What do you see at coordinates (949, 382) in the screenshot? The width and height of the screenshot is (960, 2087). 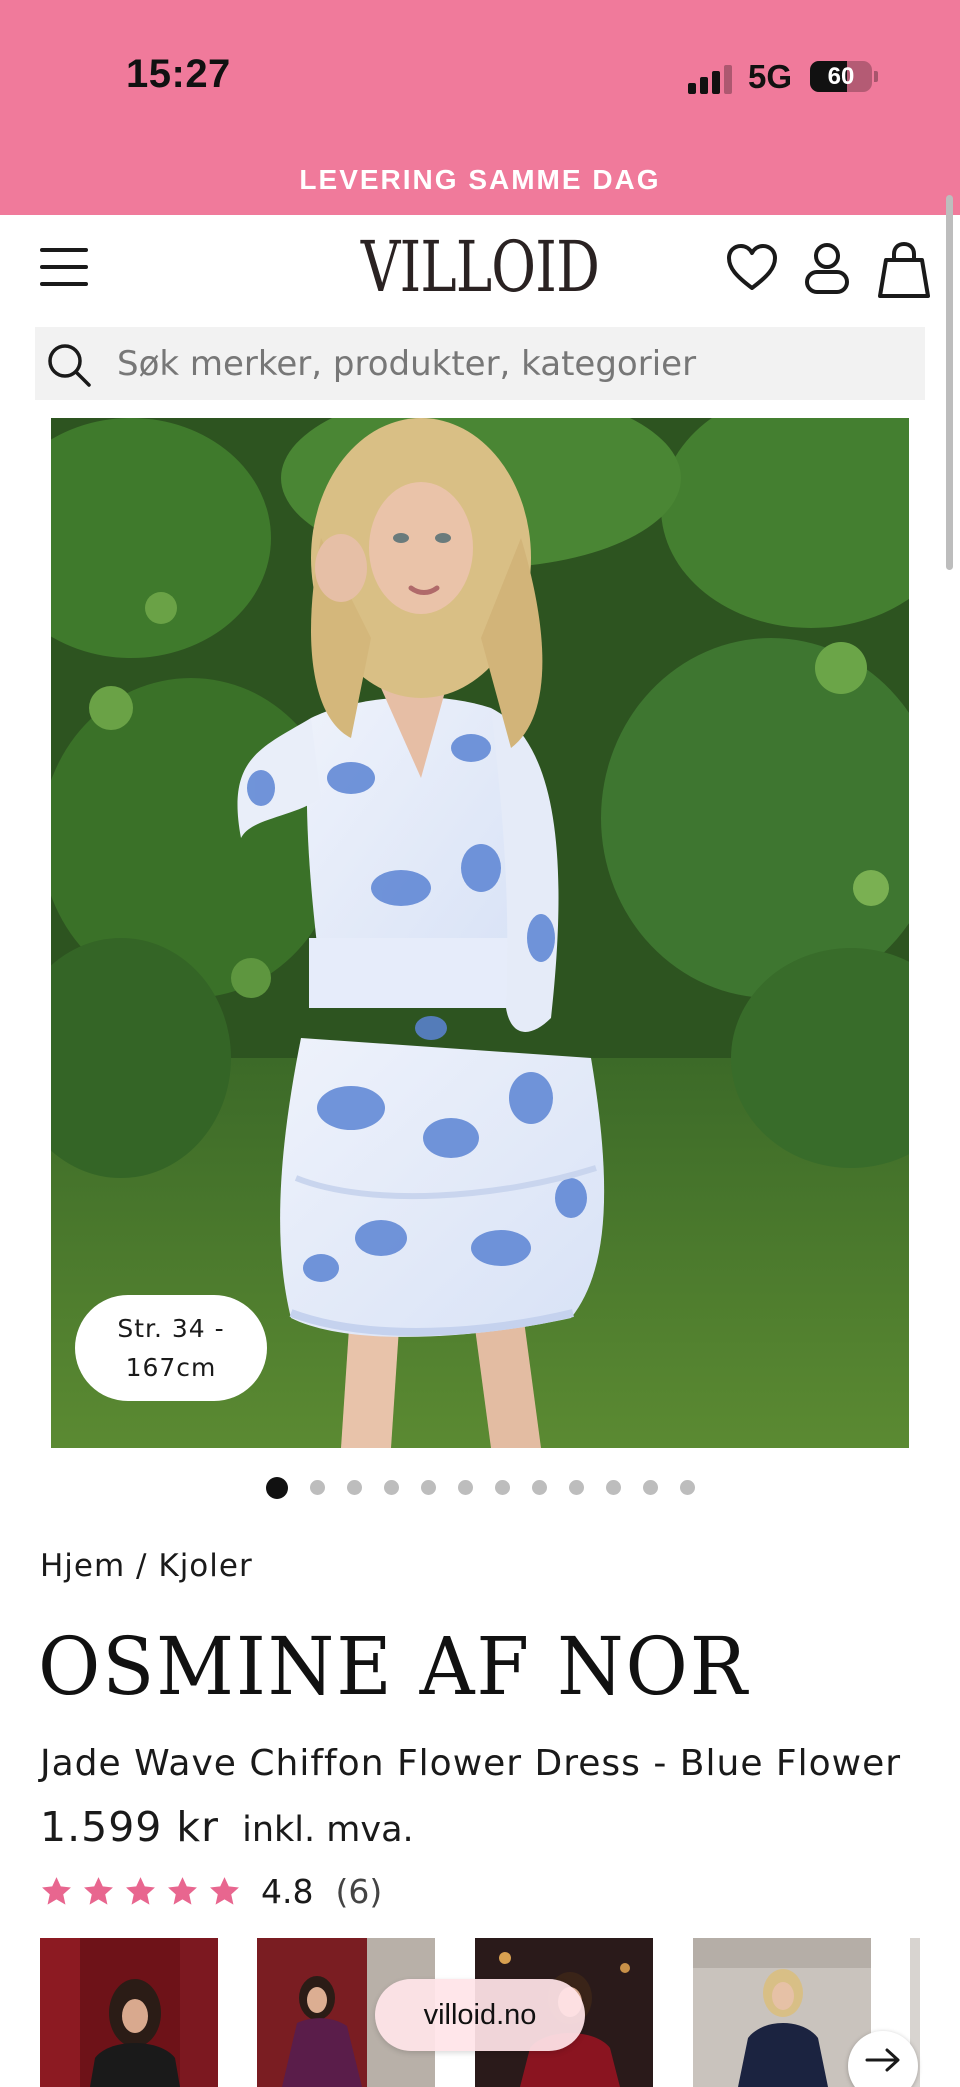 I see `page-scrollbar` at bounding box center [949, 382].